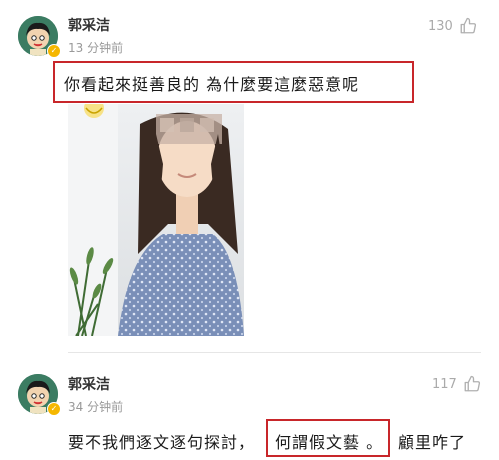 The height and width of the screenshot is (460, 499). What do you see at coordinates (212, 84) in the screenshot?
I see `comment-text: 你看起來挺善良的 為什麼要這麼惡意呢` at bounding box center [212, 84].